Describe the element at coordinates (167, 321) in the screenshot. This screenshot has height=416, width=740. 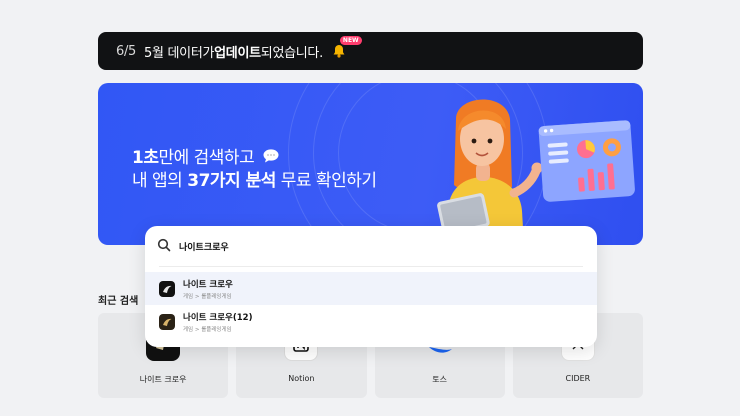
I see `night-crow-12-app-icon` at that location.